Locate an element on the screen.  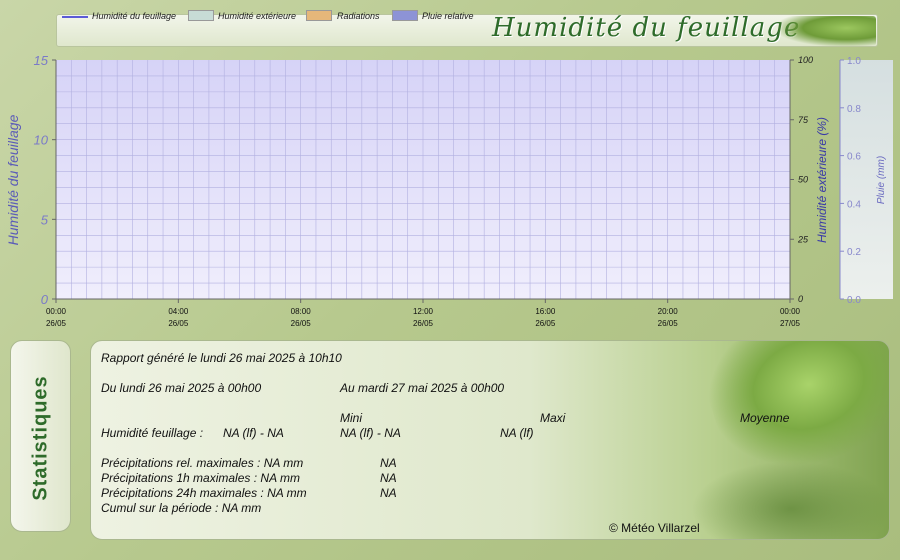
copyright: © Météo Villarzel is located at coordinates (654, 528).